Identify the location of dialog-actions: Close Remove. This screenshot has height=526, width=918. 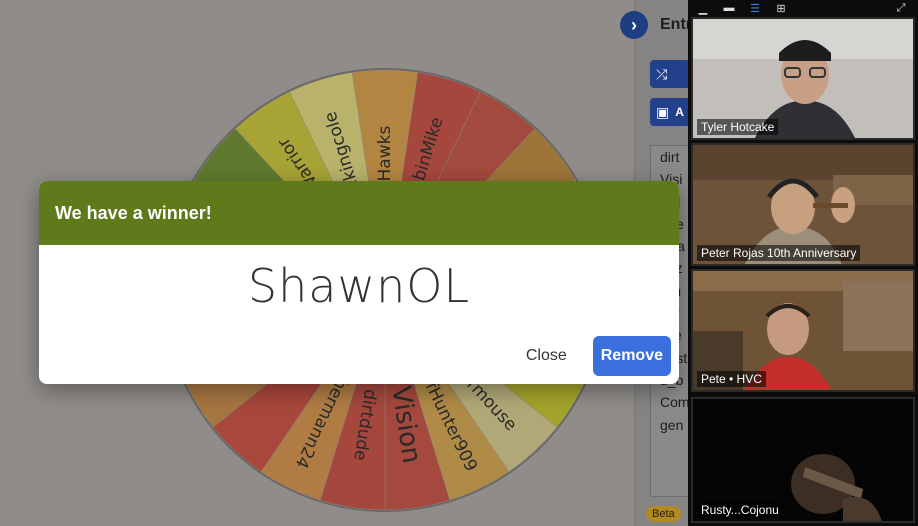
(592, 356).